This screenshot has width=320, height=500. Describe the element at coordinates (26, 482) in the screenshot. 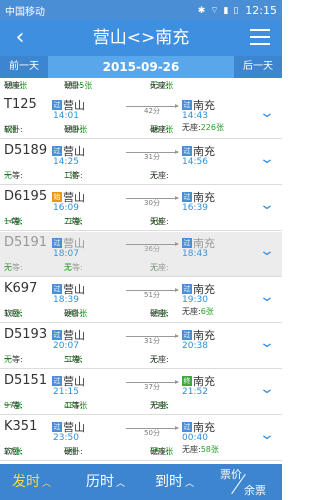

I see `tab-label: 发时` at that location.